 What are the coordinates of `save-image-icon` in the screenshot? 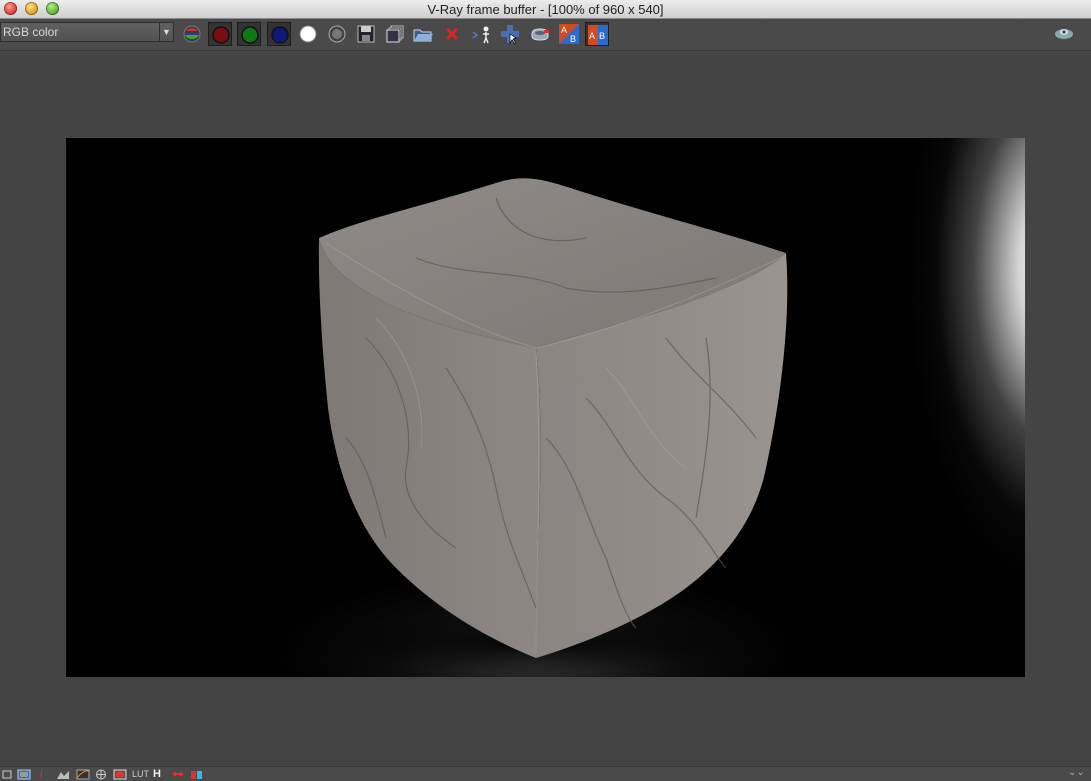 It's located at (366, 34).